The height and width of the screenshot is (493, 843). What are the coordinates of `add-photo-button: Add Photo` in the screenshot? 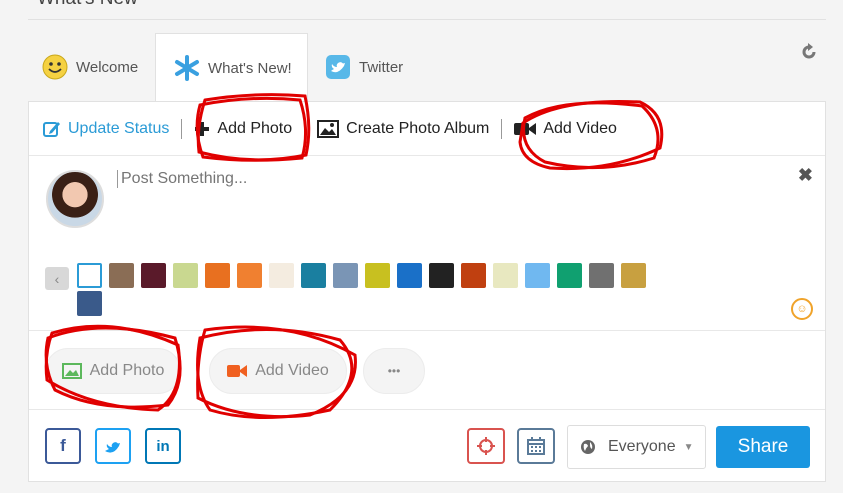 It's located at (113, 371).